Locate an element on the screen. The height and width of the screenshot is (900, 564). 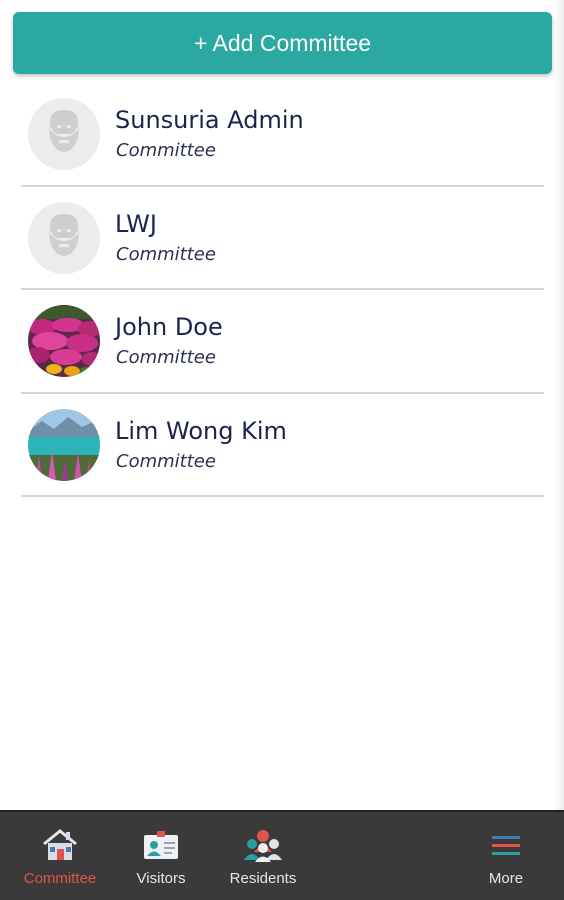
member-name: LWJ is located at coordinates (136, 223).